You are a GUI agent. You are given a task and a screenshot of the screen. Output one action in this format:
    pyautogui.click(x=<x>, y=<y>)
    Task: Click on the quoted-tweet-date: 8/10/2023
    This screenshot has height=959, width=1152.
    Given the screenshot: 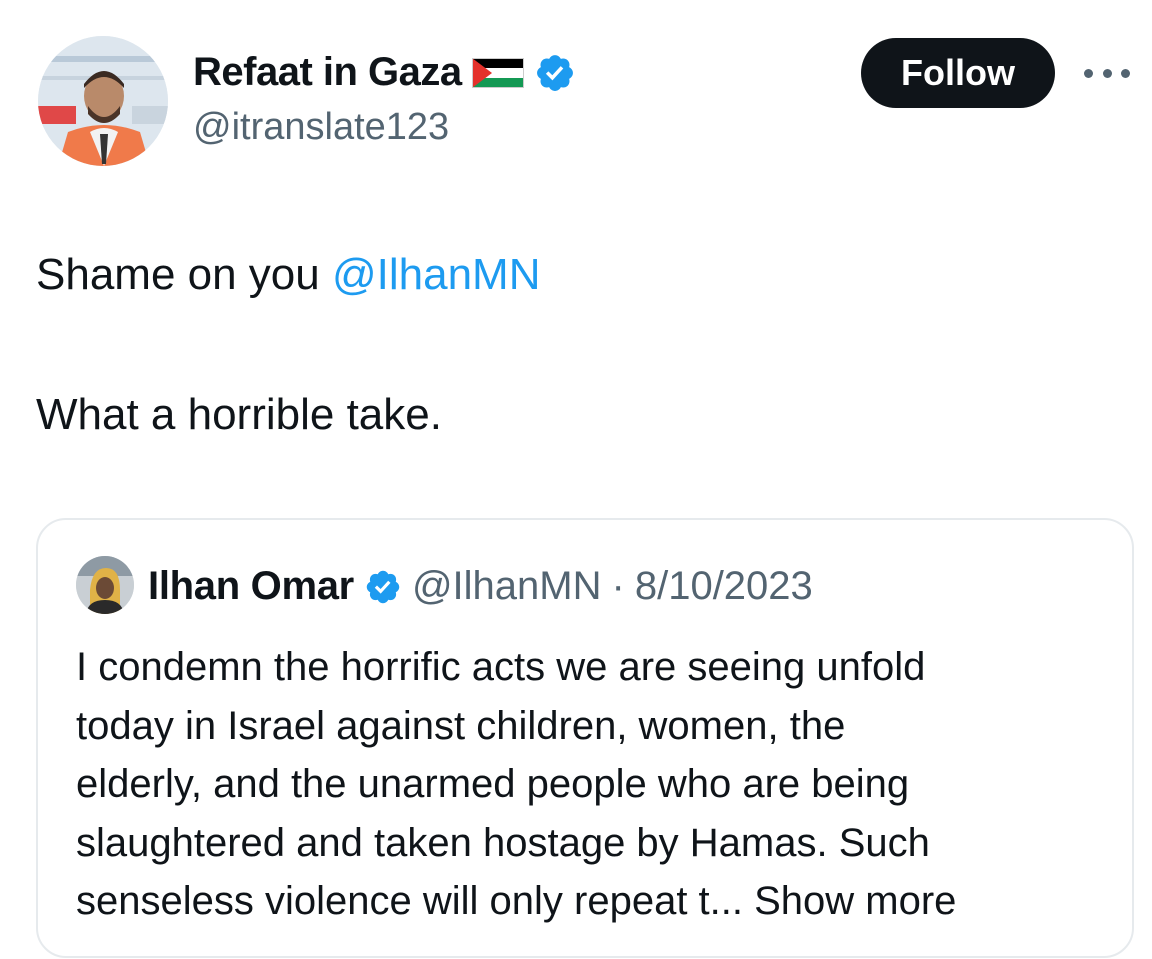 What is the action you would take?
    pyautogui.click(x=724, y=586)
    